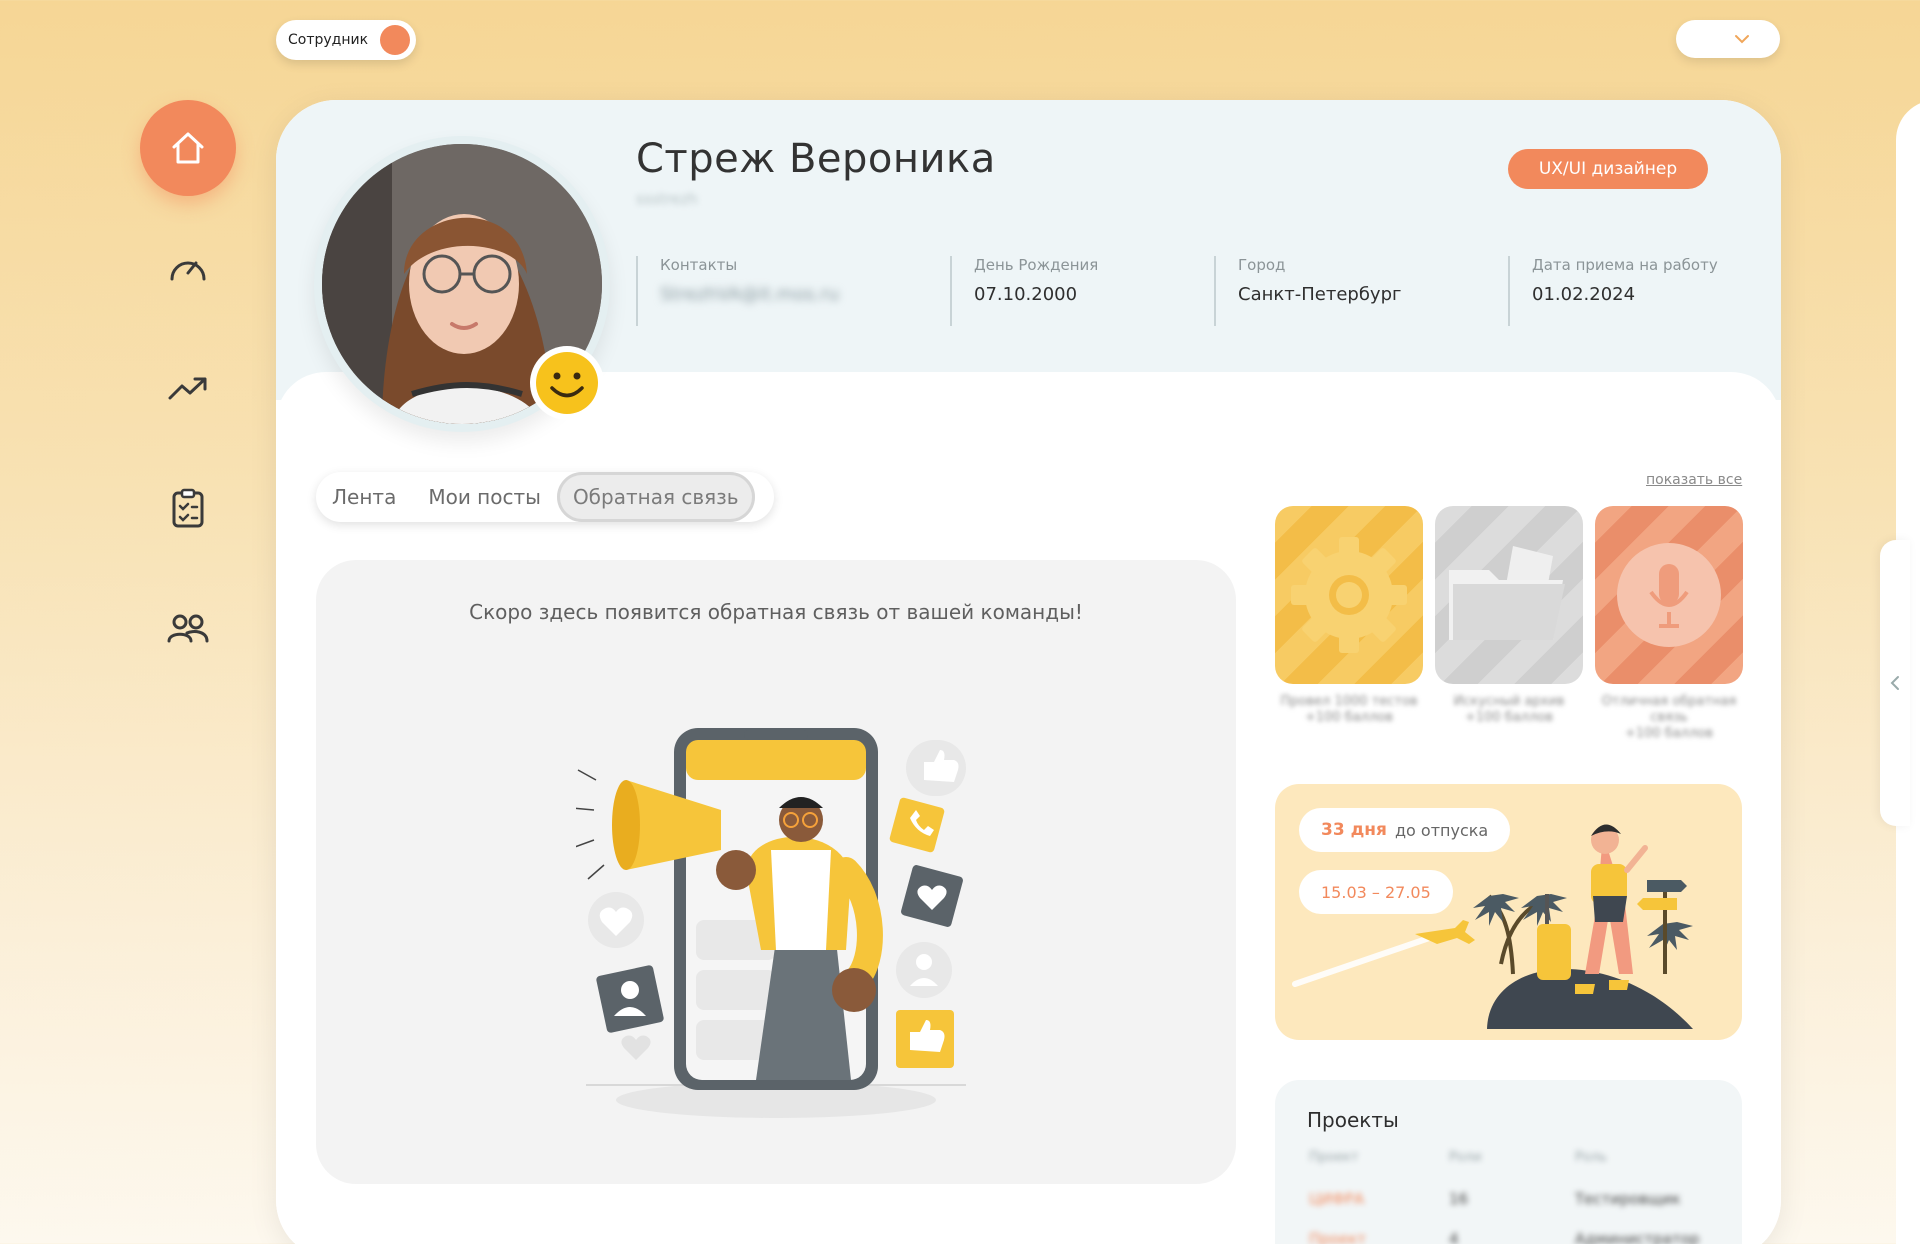 The width and height of the screenshot is (1920, 1244). Describe the element at coordinates (803, 294) in the screenshot. I see `contacts-value: StrezhVA@it.mos.ru` at that location.